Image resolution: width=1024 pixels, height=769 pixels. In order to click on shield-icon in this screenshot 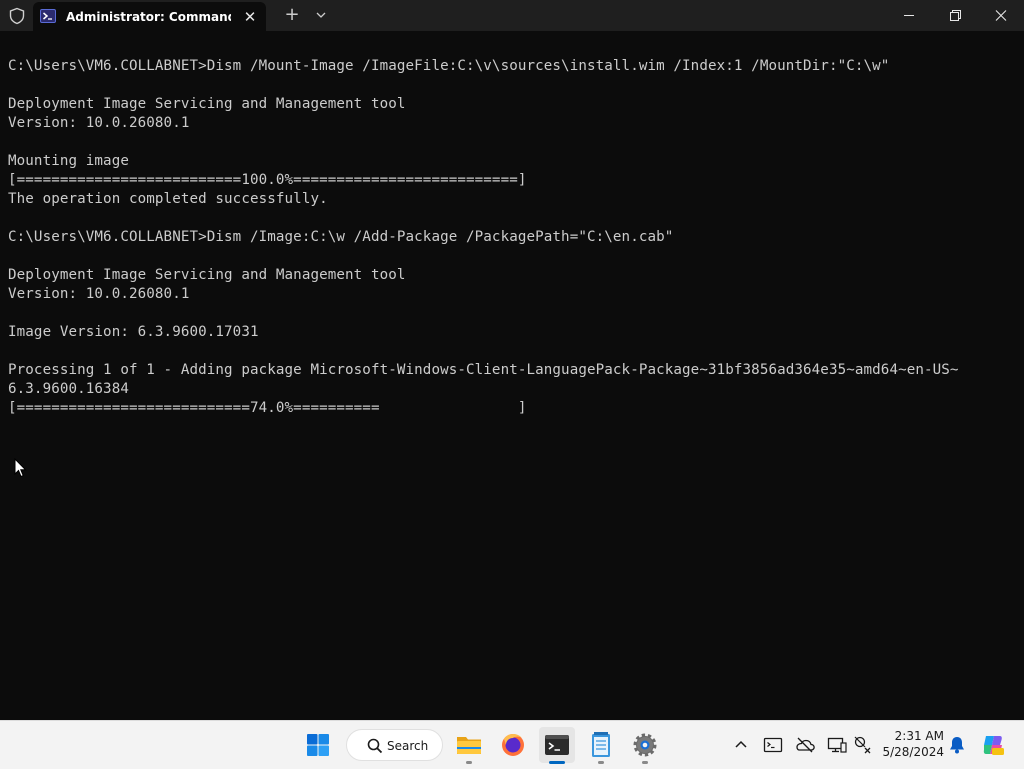, I will do `click(17, 16)`.